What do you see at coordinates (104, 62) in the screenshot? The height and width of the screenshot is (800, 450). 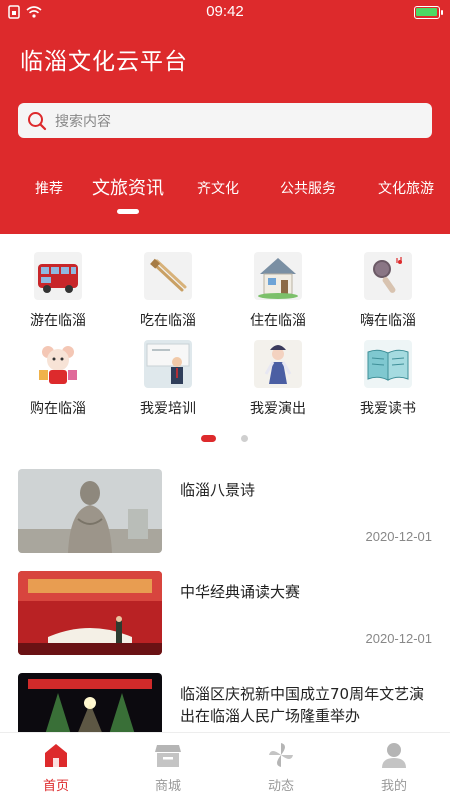 I see `page-title: 临淄文化云平台` at bounding box center [104, 62].